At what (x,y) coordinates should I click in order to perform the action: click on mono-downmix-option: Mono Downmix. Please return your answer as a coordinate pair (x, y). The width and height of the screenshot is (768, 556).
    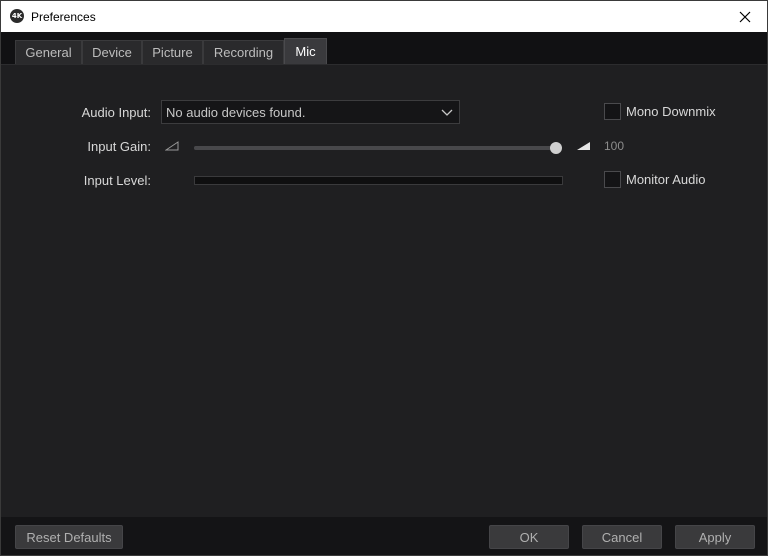
    Looking at the image, I should click on (660, 111).